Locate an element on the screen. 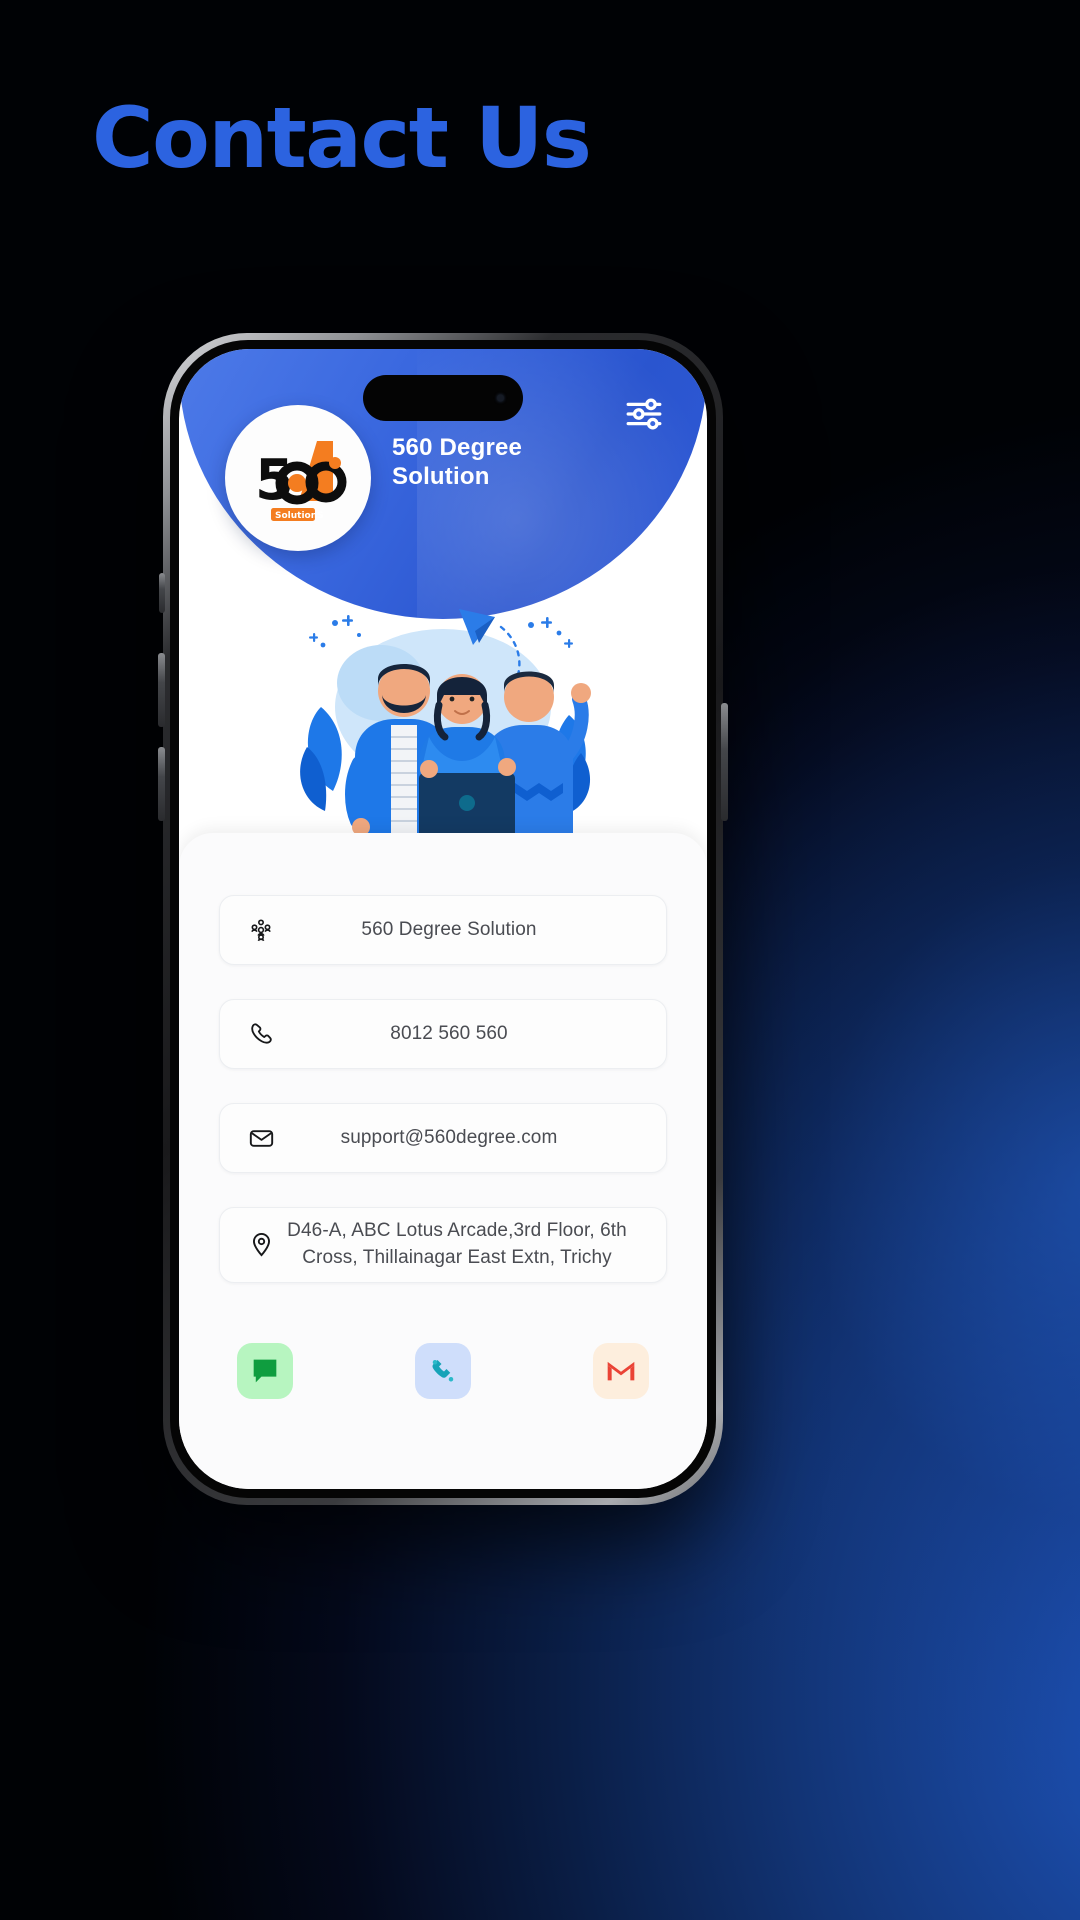  silent-switch is located at coordinates (162, 593).